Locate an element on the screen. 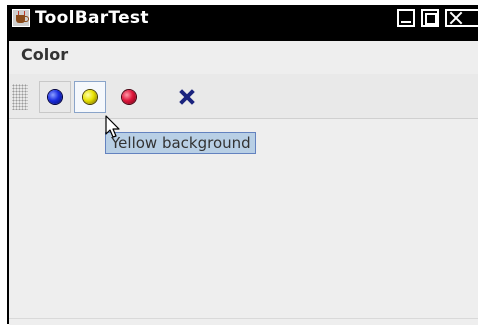 The image size is (478, 325). red-ball-icon is located at coordinates (129, 97).